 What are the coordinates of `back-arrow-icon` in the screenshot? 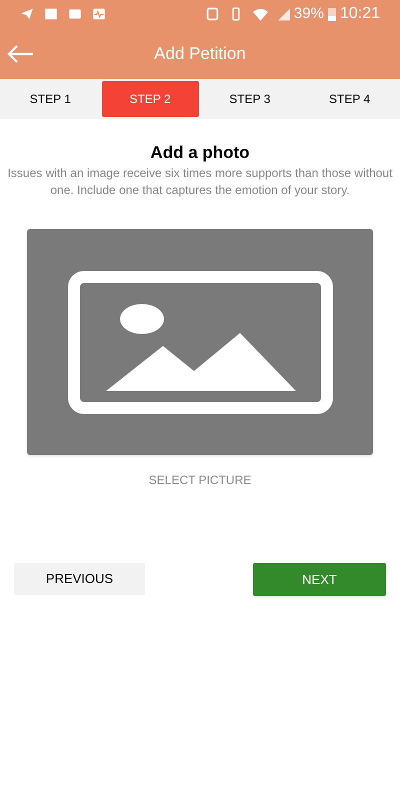 It's located at (20, 54).